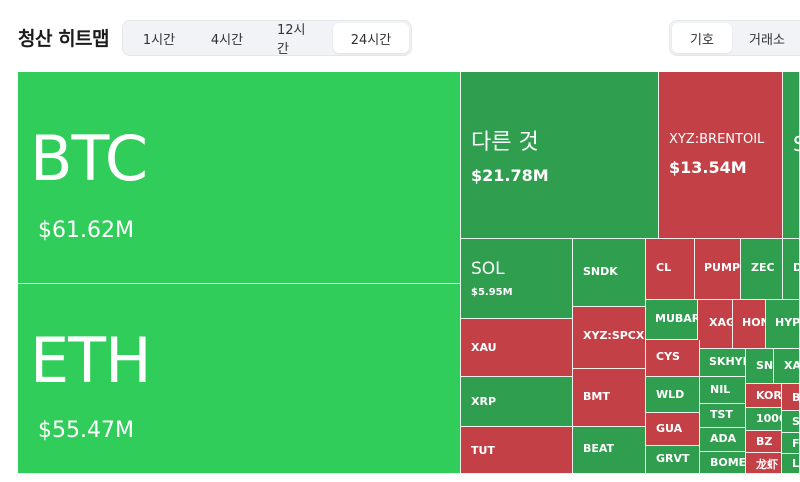  What do you see at coordinates (669, 428) in the screenshot?
I see `tile-symbol: GUA` at bounding box center [669, 428].